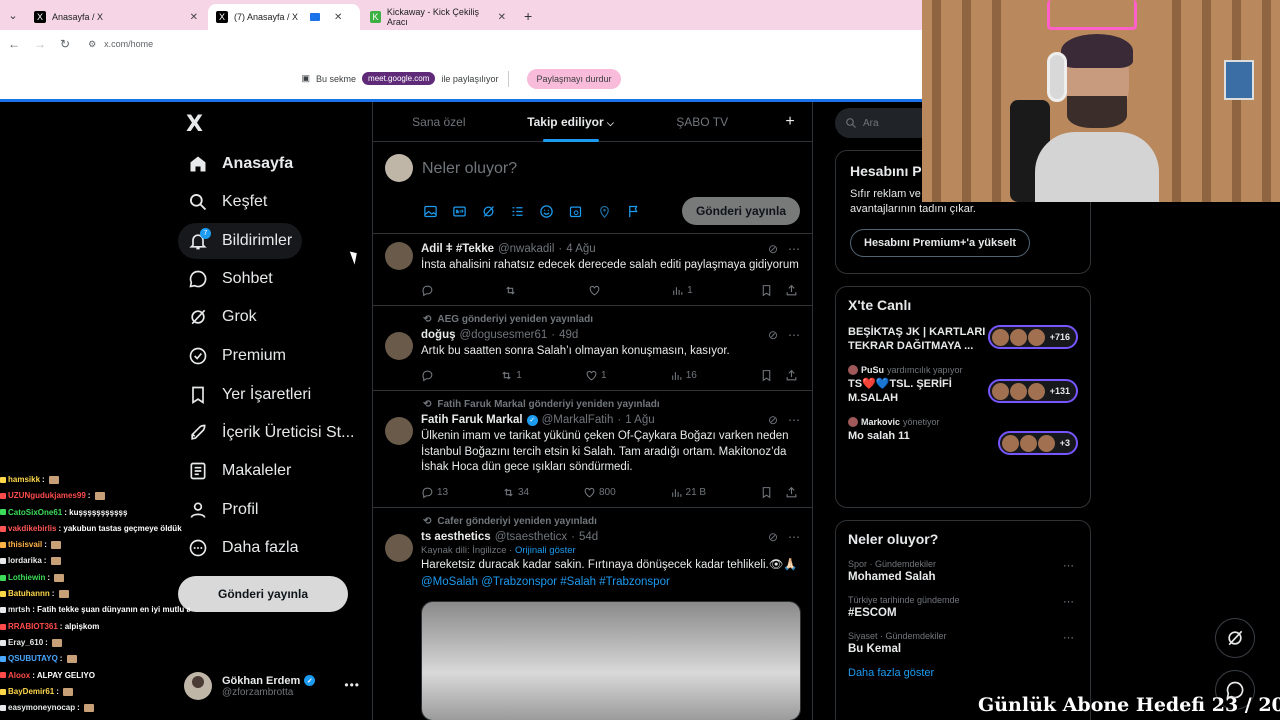 The image size is (1280, 720). What do you see at coordinates (1032, 337) in the screenshot?
I see `listeners-pill: +716` at bounding box center [1032, 337].